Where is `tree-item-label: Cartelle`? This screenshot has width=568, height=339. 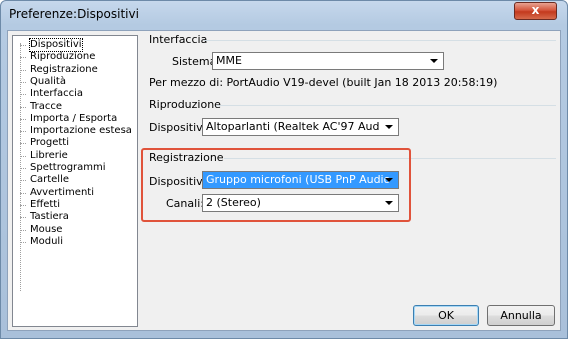 tree-item-label: Cartelle is located at coordinates (50, 180).